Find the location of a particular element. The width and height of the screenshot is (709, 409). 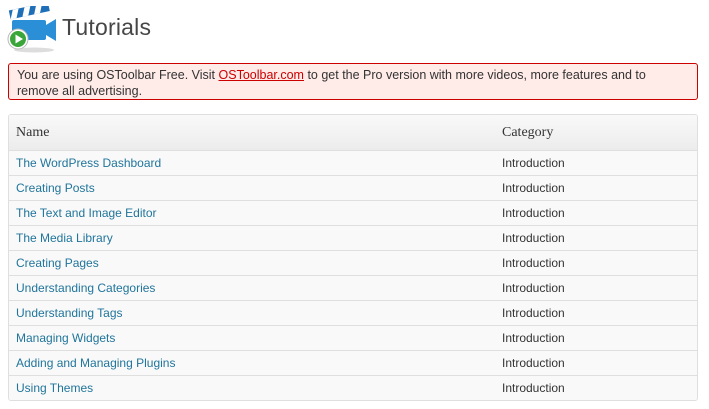

tutorial-link: Creating Posts is located at coordinates (55, 188).